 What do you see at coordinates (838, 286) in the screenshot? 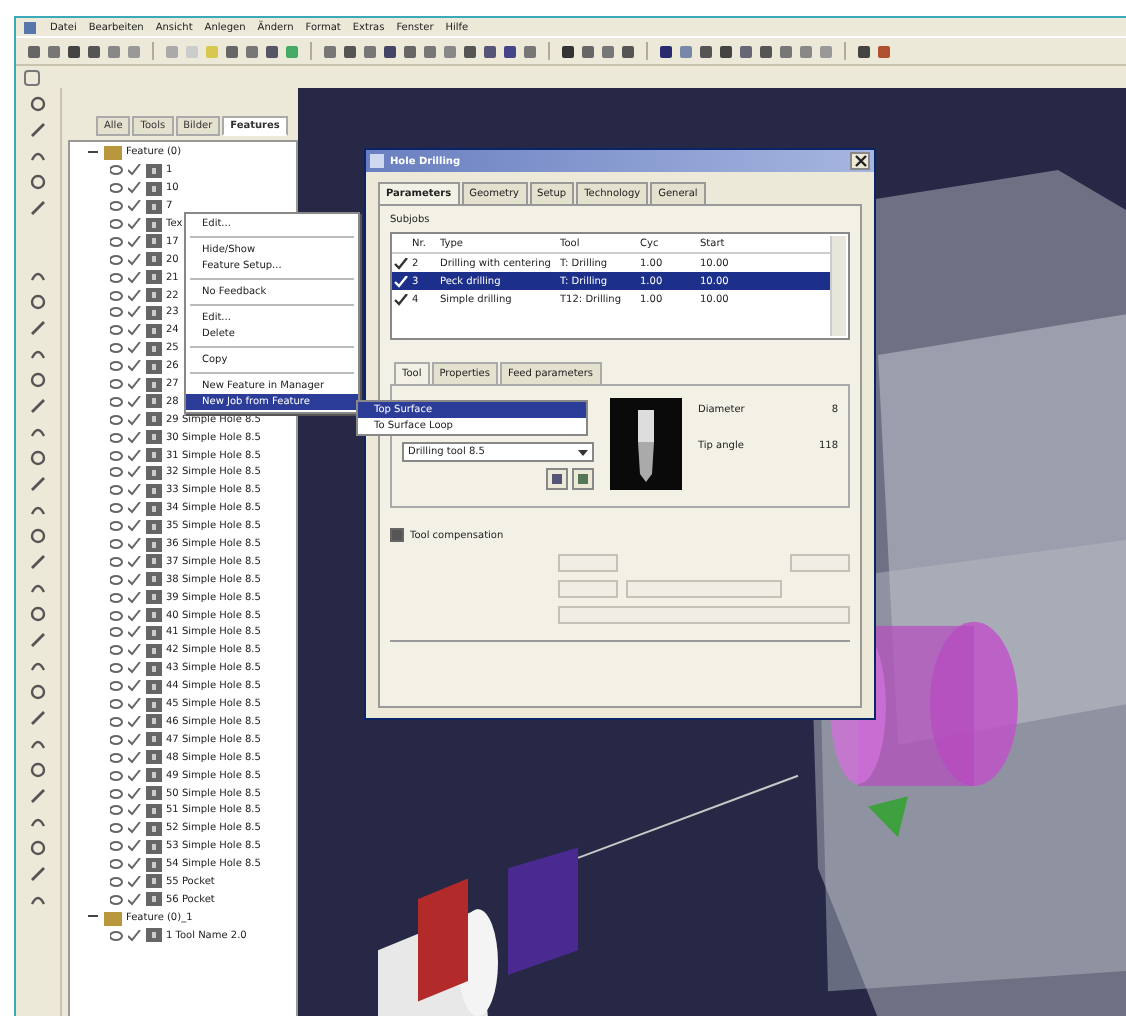
I see `scrollbar` at bounding box center [838, 286].